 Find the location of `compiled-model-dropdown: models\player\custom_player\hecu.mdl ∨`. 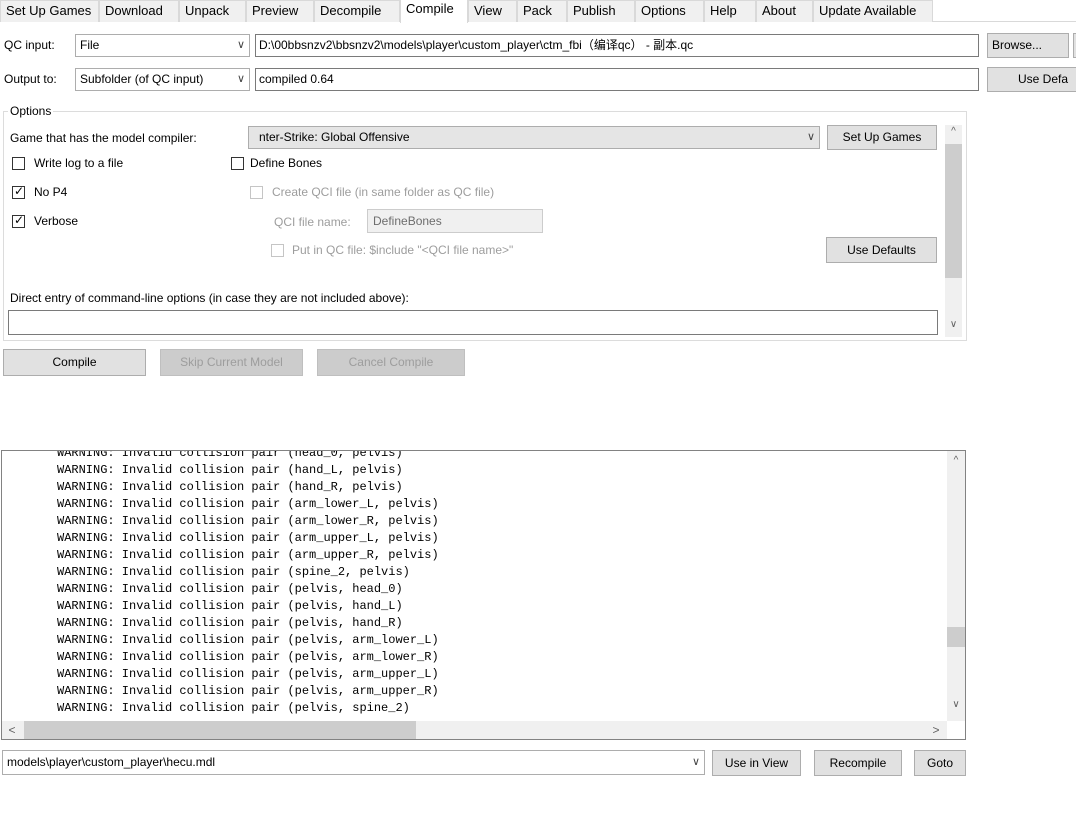

compiled-model-dropdown: models\player\custom_player\hecu.mdl ∨ is located at coordinates (353, 762).